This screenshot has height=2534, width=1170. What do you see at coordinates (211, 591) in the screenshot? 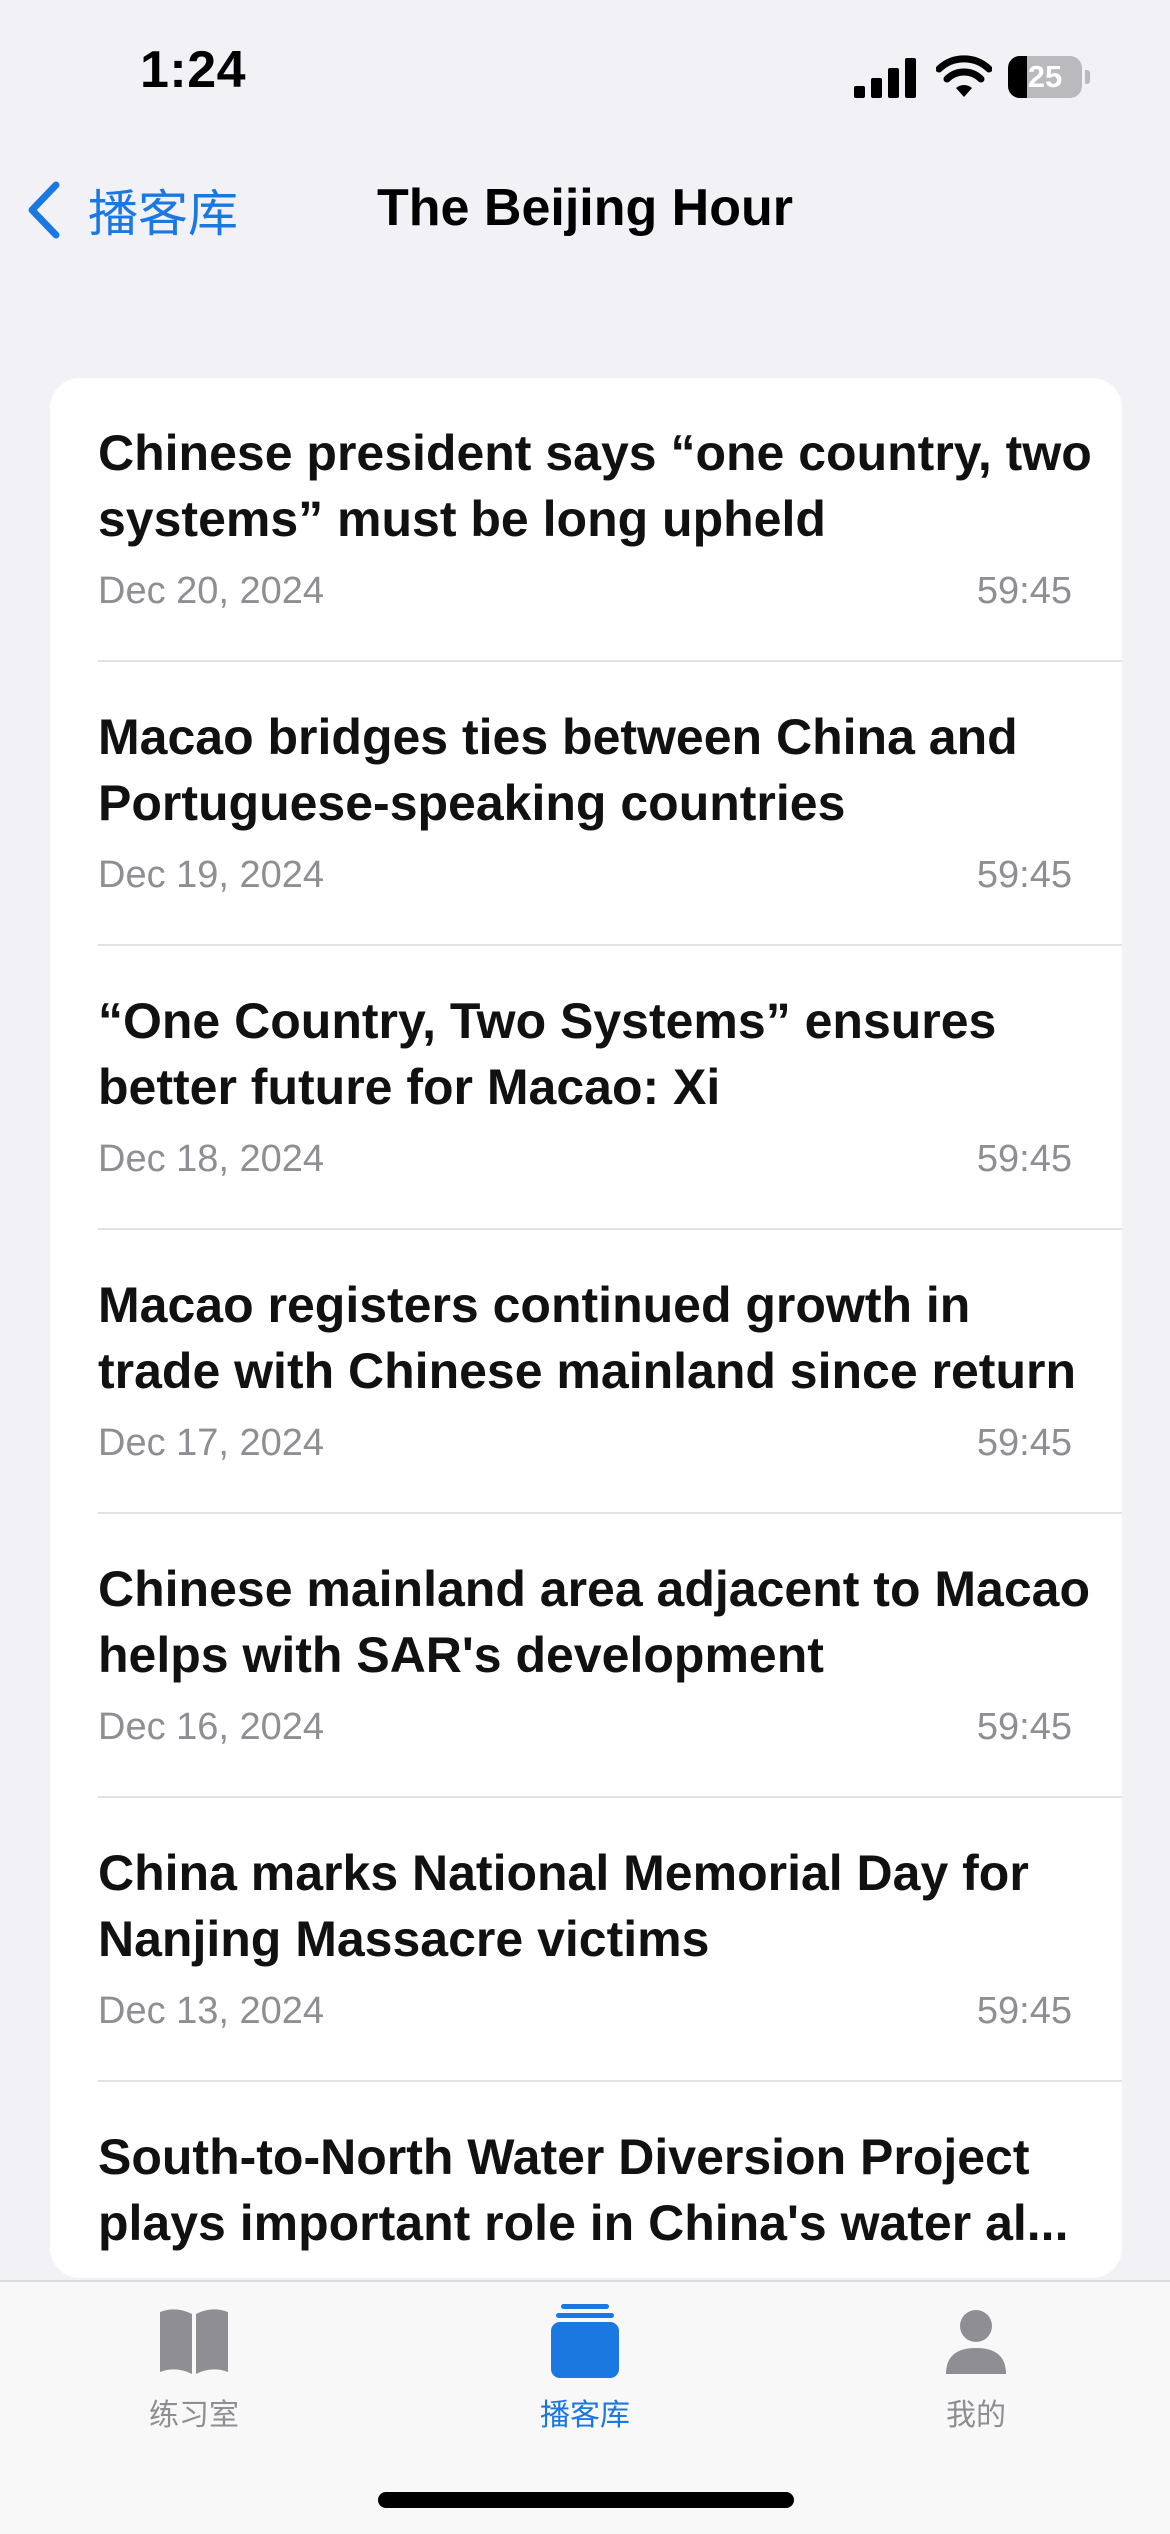
I see `episode-date: Dec 20, 2024` at bounding box center [211, 591].